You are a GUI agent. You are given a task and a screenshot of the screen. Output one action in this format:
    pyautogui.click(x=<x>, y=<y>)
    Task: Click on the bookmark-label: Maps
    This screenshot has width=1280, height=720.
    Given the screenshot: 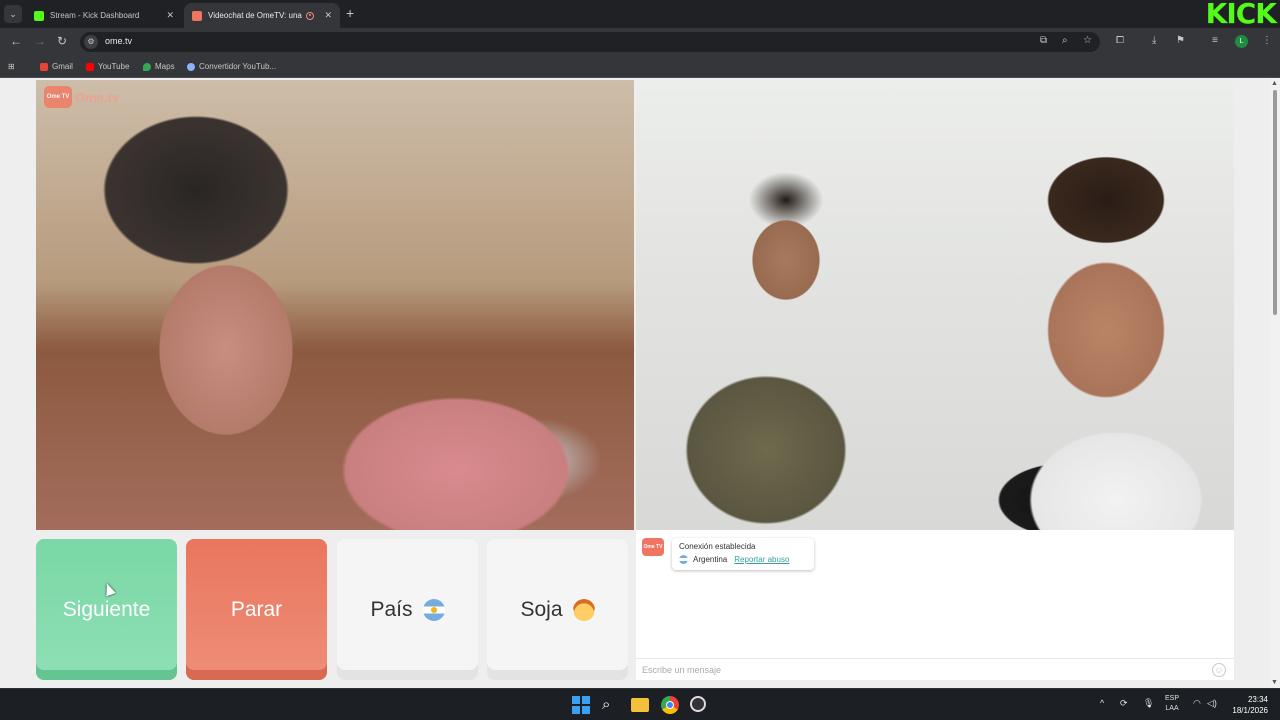 What is the action you would take?
    pyautogui.click(x=165, y=66)
    